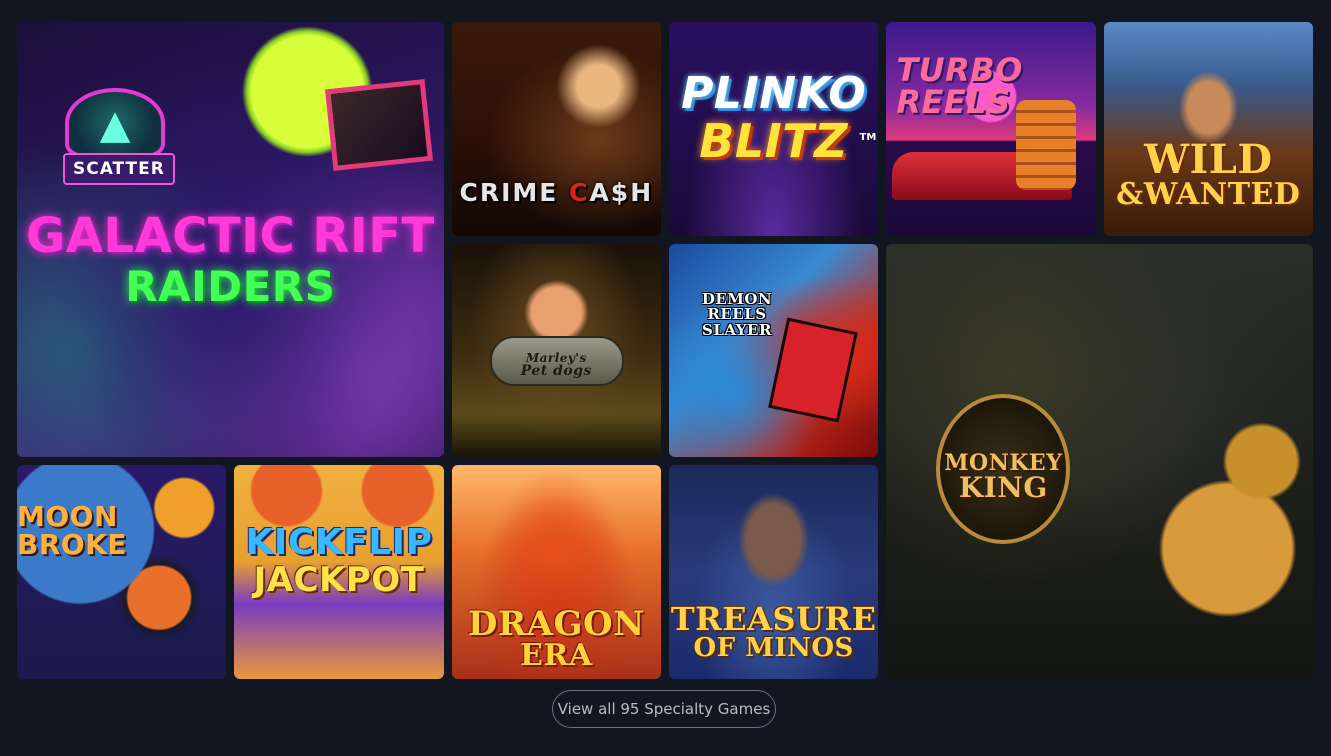  What do you see at coordinates (773, 619) in the screenshot?
I see `game-title-line-1: TREASURE` at bounding box center [773, 619].